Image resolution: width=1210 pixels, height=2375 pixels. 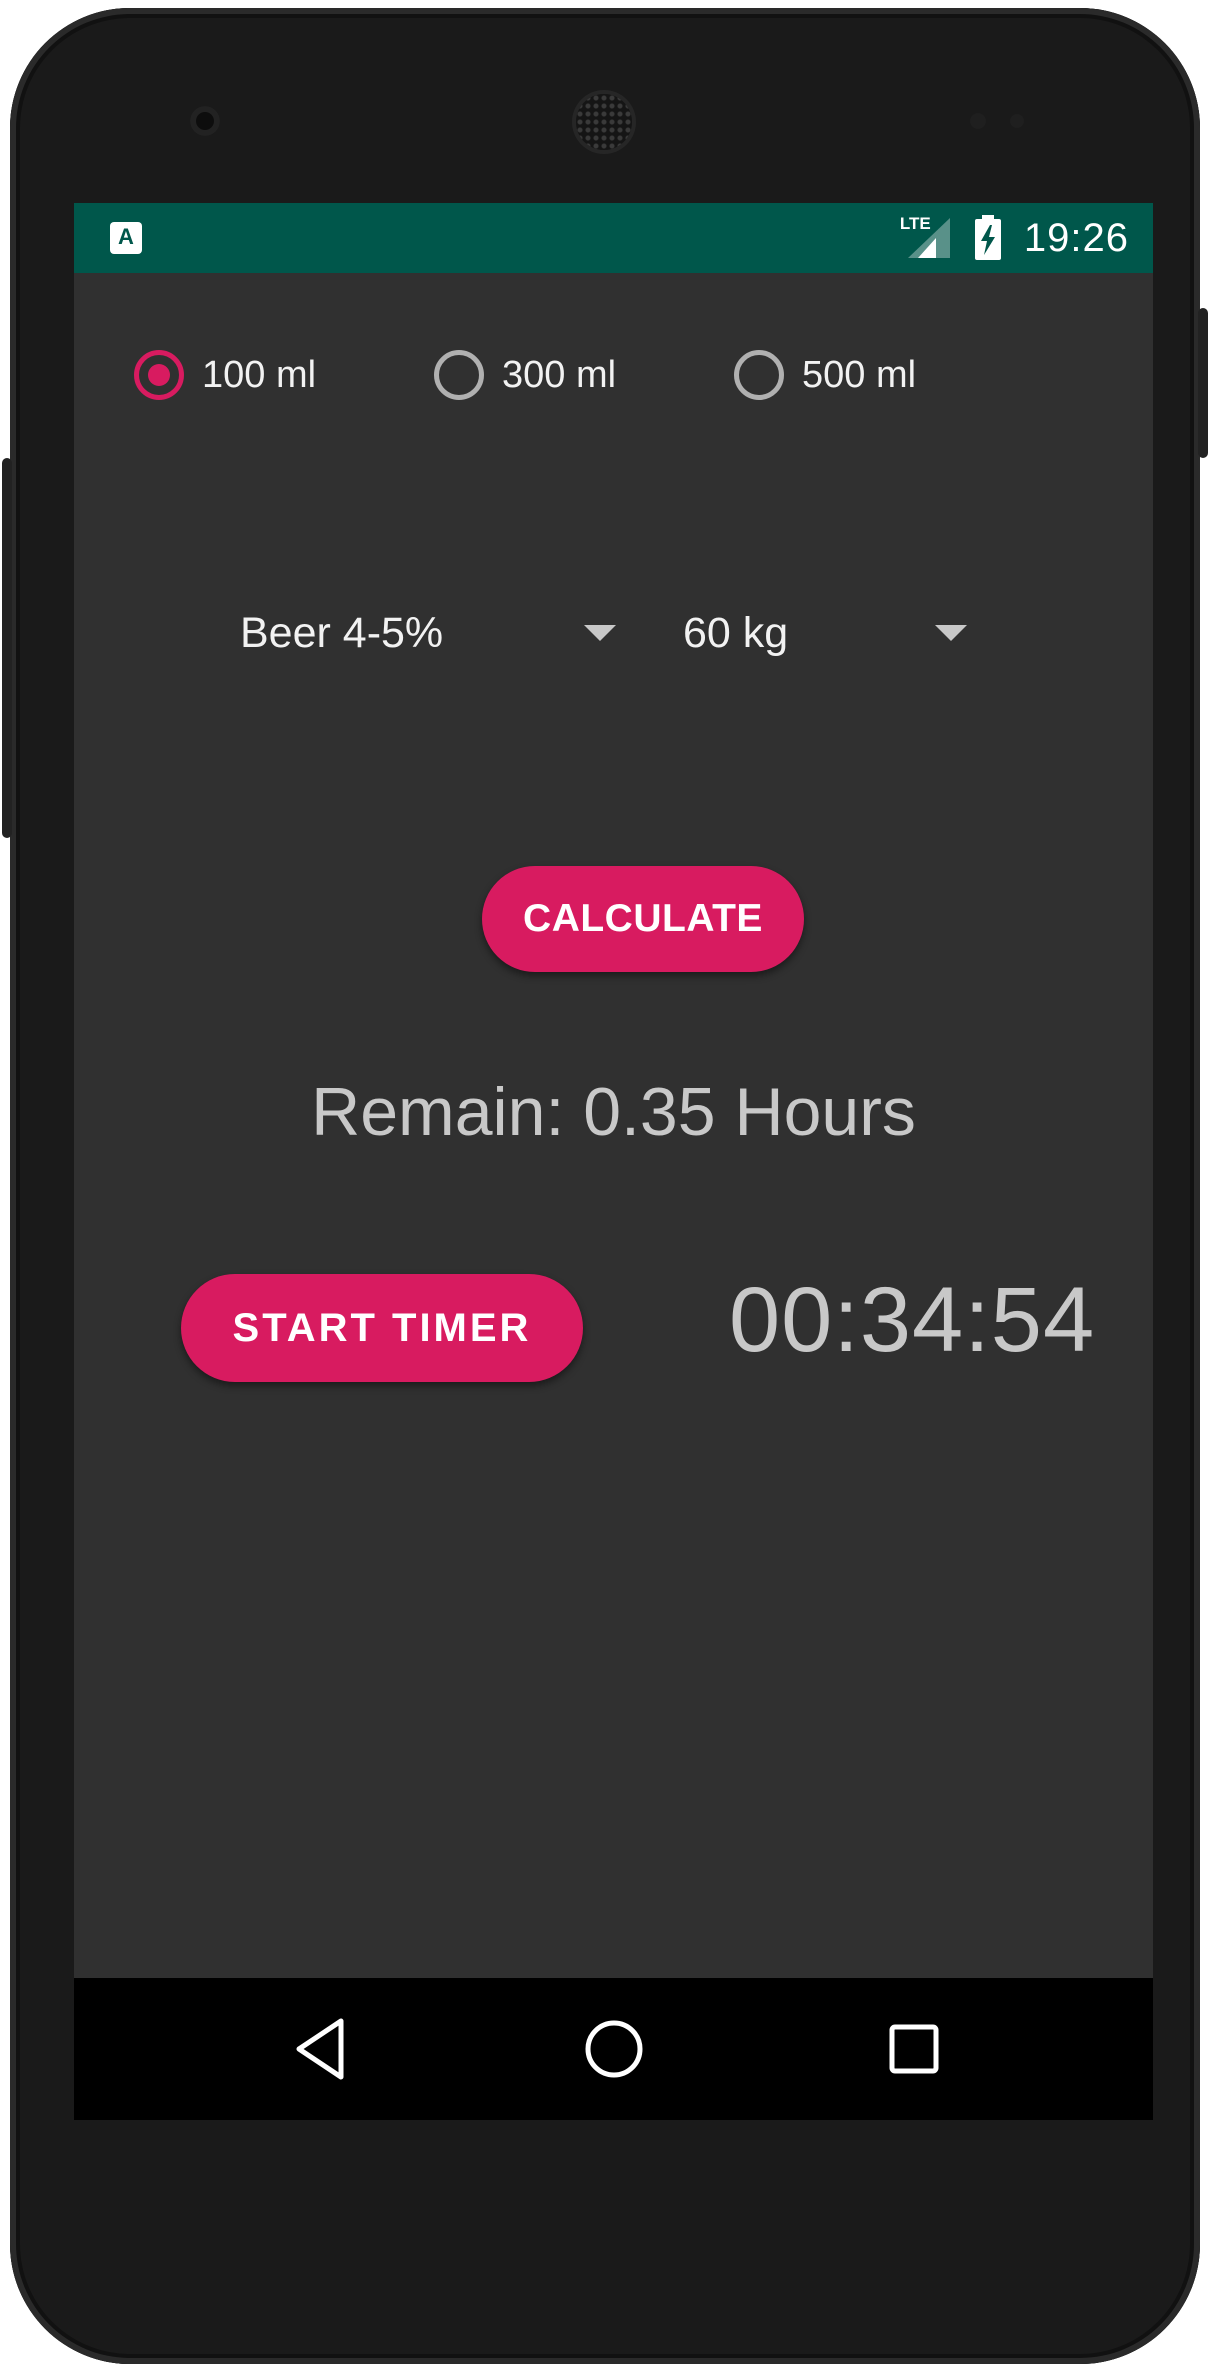 What do you see at coordinates (914, 2049) in the screenshot?
I see `recents-icon` at bounding box center [914, 2049].